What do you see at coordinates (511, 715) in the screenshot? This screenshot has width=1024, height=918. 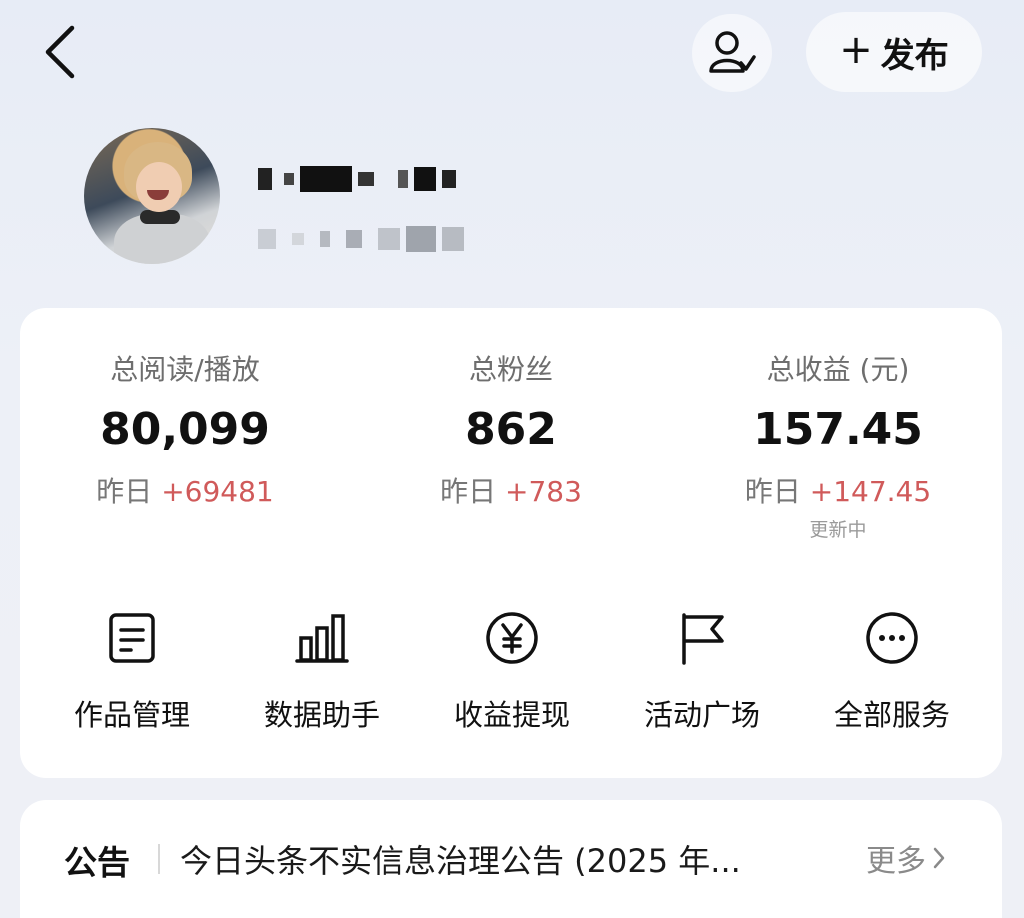 I see `tool-label: 收益提现` at bounding box center [511, 715].